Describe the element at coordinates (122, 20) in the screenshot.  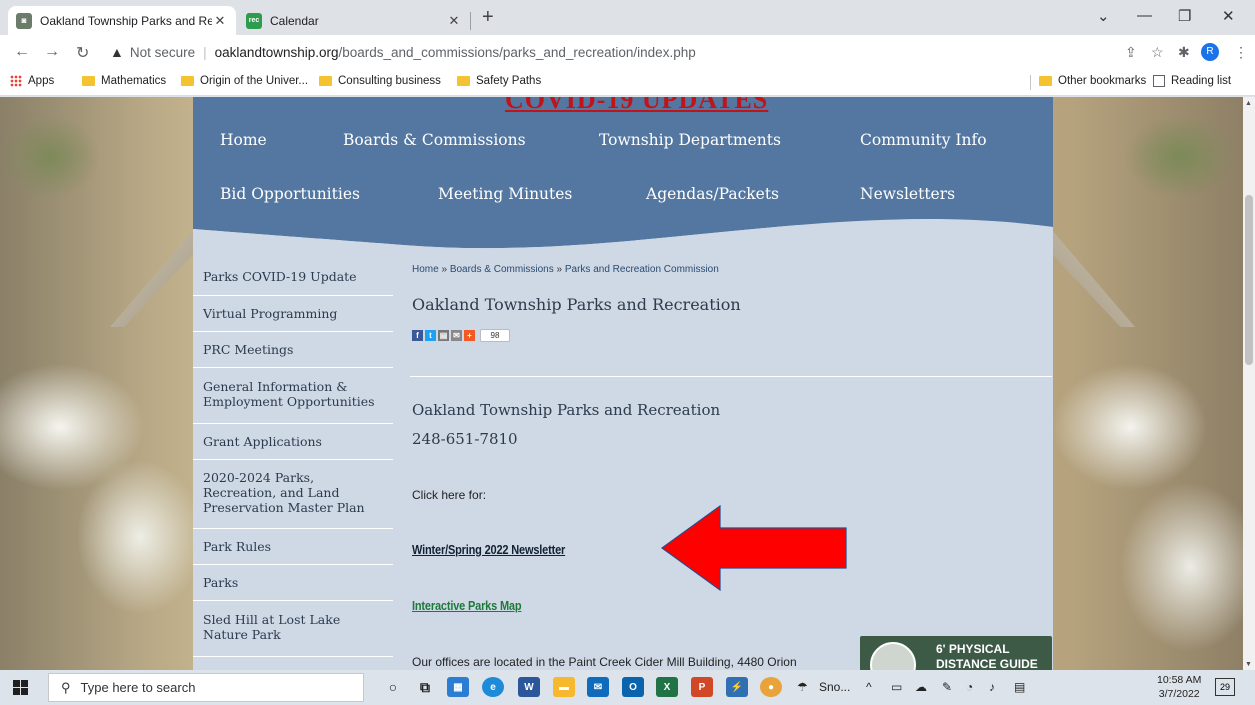
I see `tab-oakland-township: ◙ Oakland Township Parks and Rec ✕` at that location.